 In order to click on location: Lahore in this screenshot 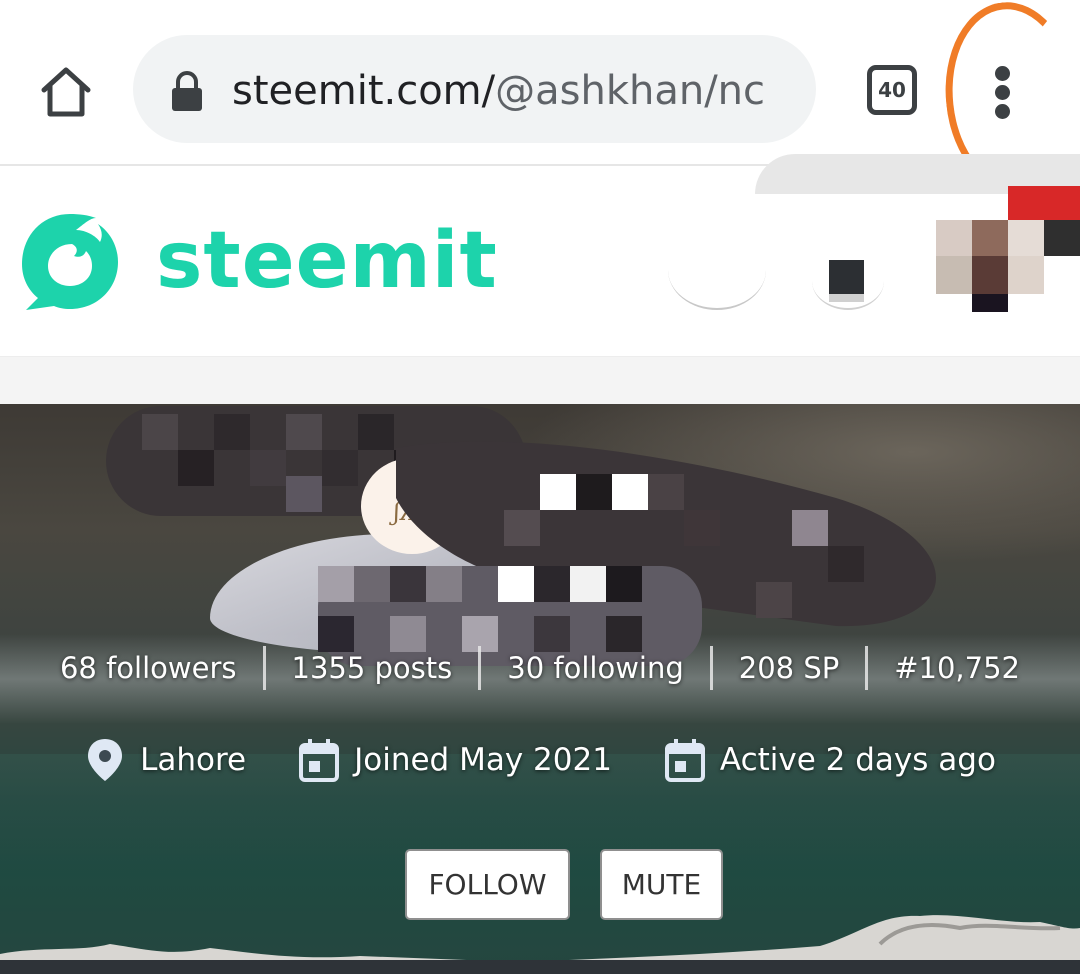, I will do `click(165, 760)`.